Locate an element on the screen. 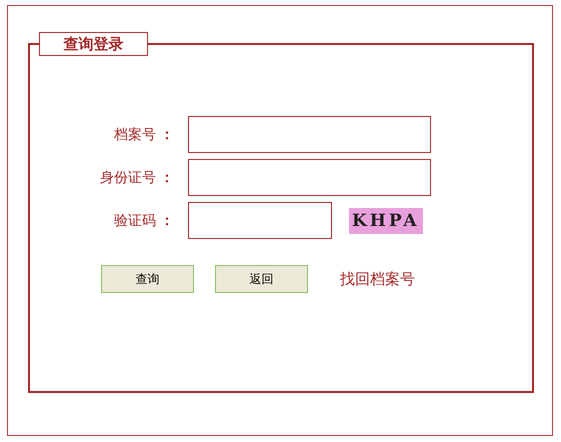 The image size is (561, 442). field-label: 身份证号 is located at coordinates (128, 177).